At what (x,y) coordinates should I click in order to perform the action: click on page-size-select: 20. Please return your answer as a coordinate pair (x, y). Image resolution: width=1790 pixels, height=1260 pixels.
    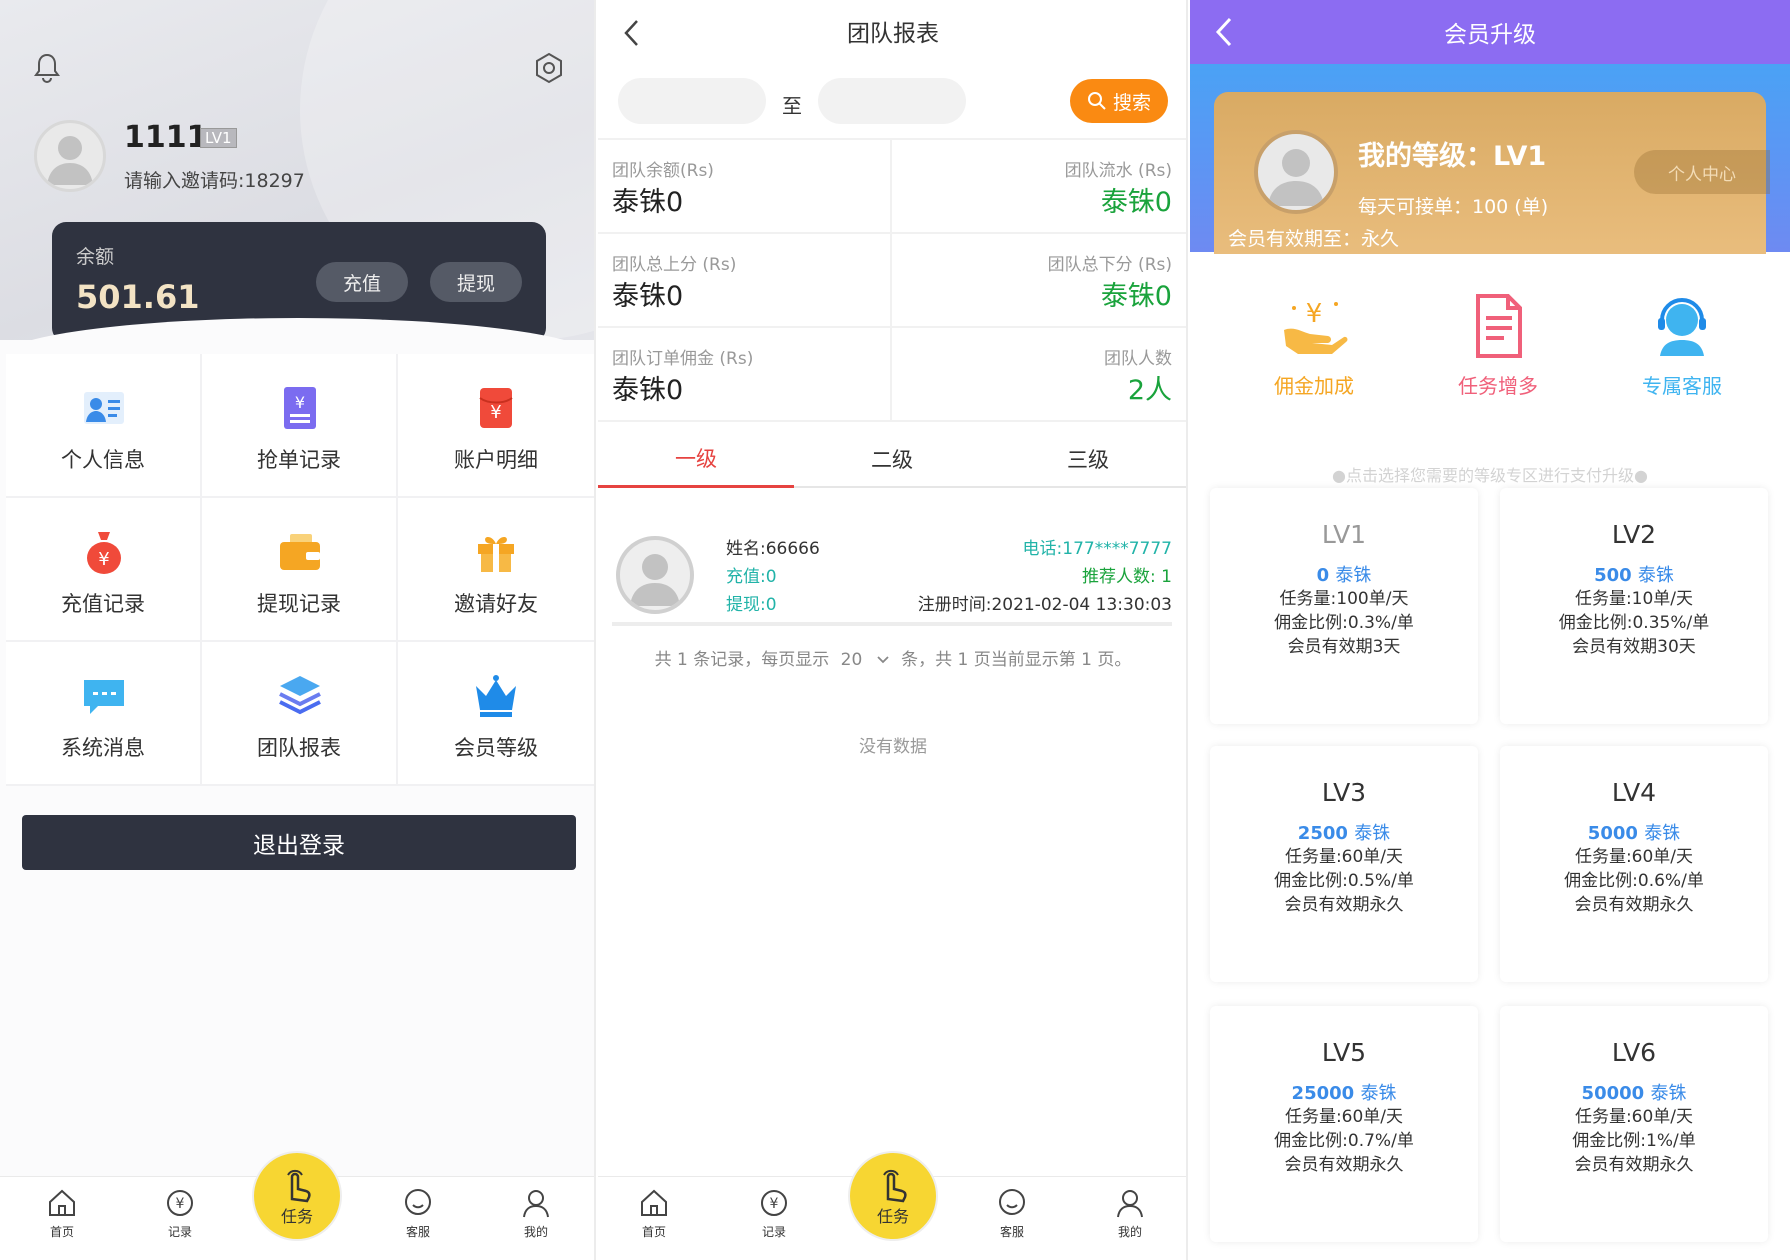
    Looking at the image, I should click on (865, 660).